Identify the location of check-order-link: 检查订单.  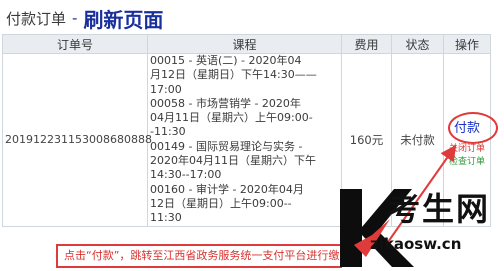
(467, 160).